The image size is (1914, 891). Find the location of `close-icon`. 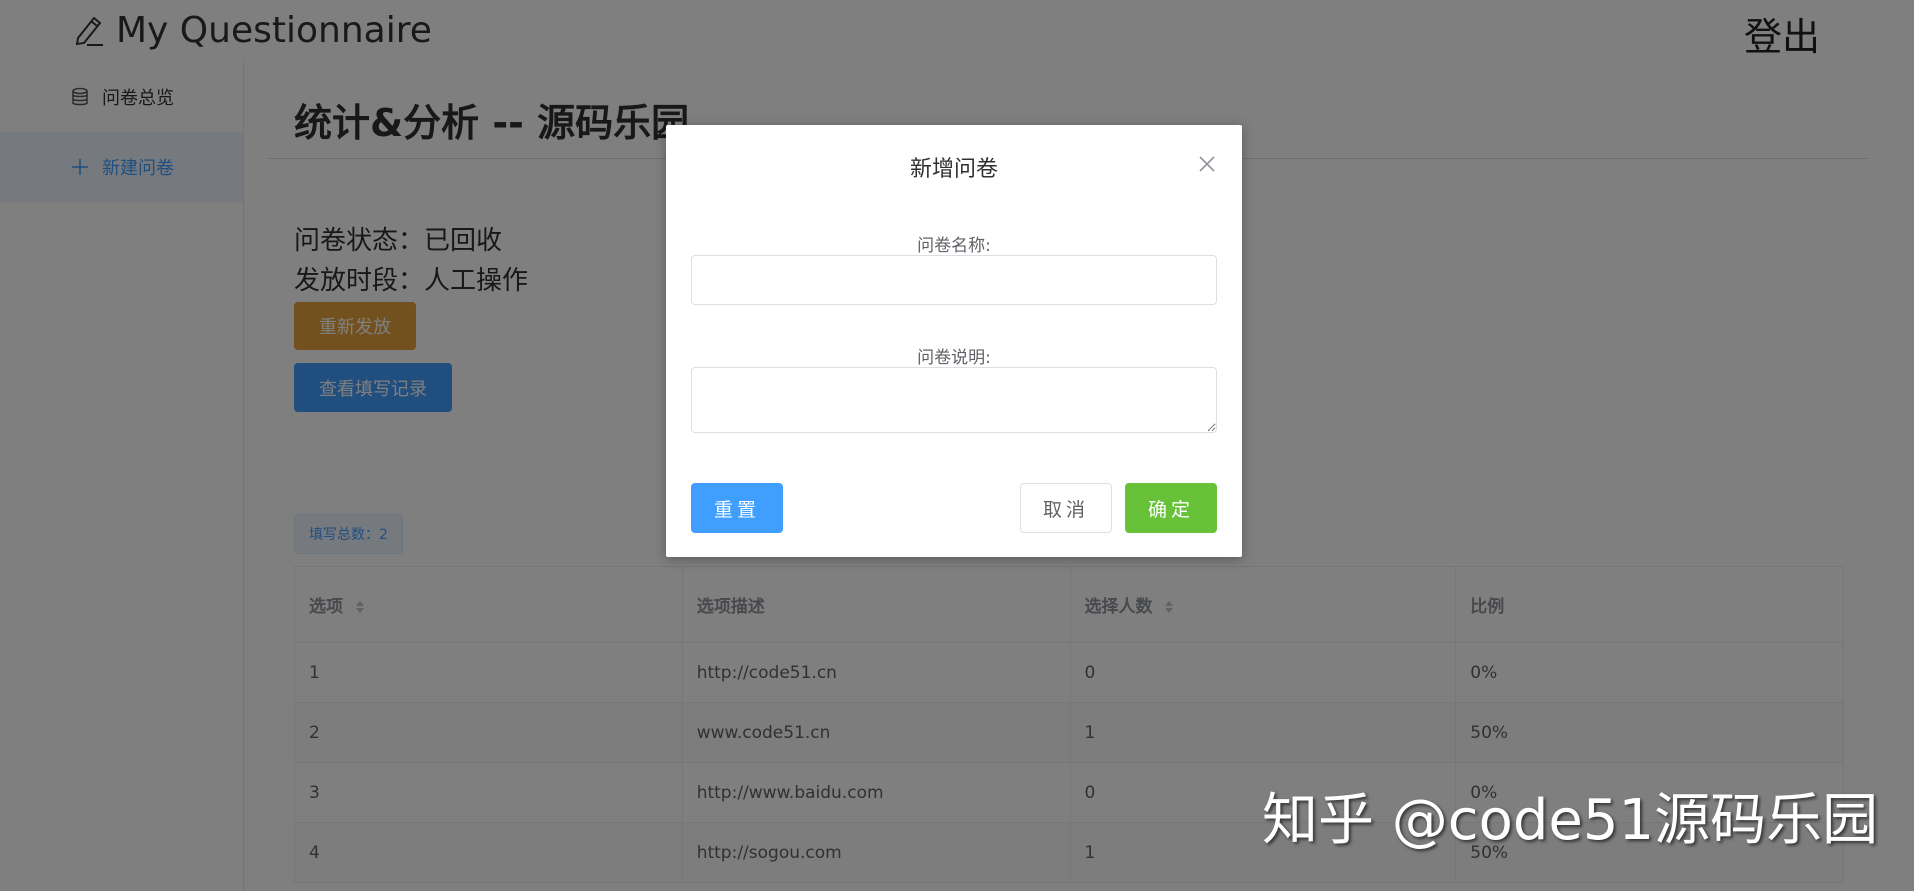

close-icon is located at coordinates (1207, 164).